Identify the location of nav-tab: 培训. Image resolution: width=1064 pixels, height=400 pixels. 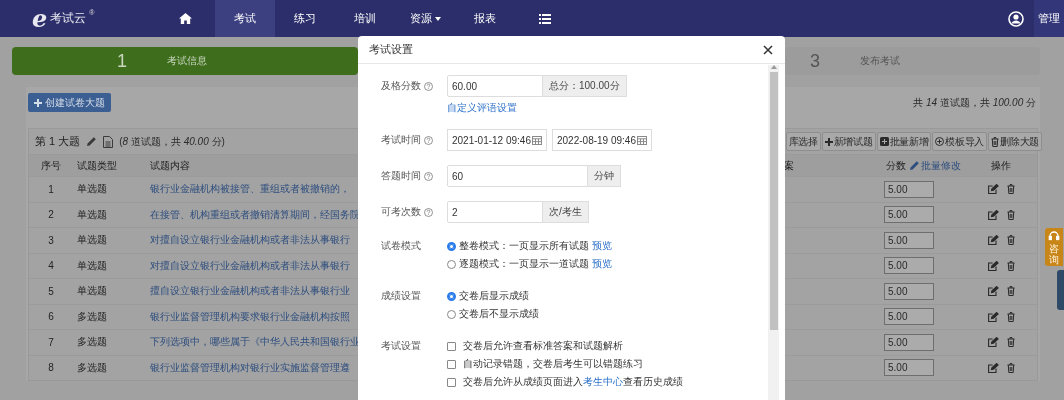
(365, 18).